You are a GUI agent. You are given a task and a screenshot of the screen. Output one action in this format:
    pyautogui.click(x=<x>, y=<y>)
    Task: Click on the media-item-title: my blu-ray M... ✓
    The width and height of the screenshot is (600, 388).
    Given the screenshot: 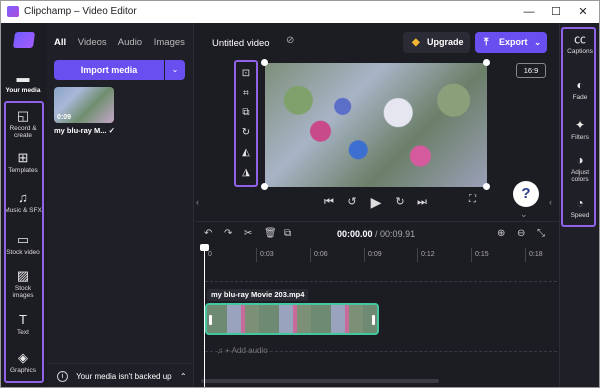 What is the action you would take?
    pyautogui.click(x=84, y=130)
    